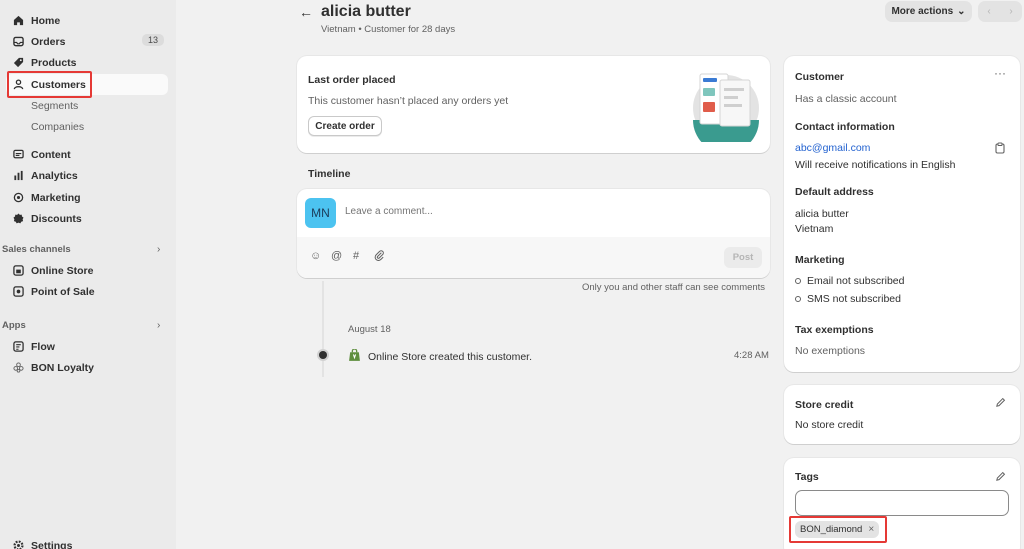 The image size is (1024, 549). Describe the element at coordinates (48, 41) in the screenshot. I see `sidebar-item-label: Orders` at that location.